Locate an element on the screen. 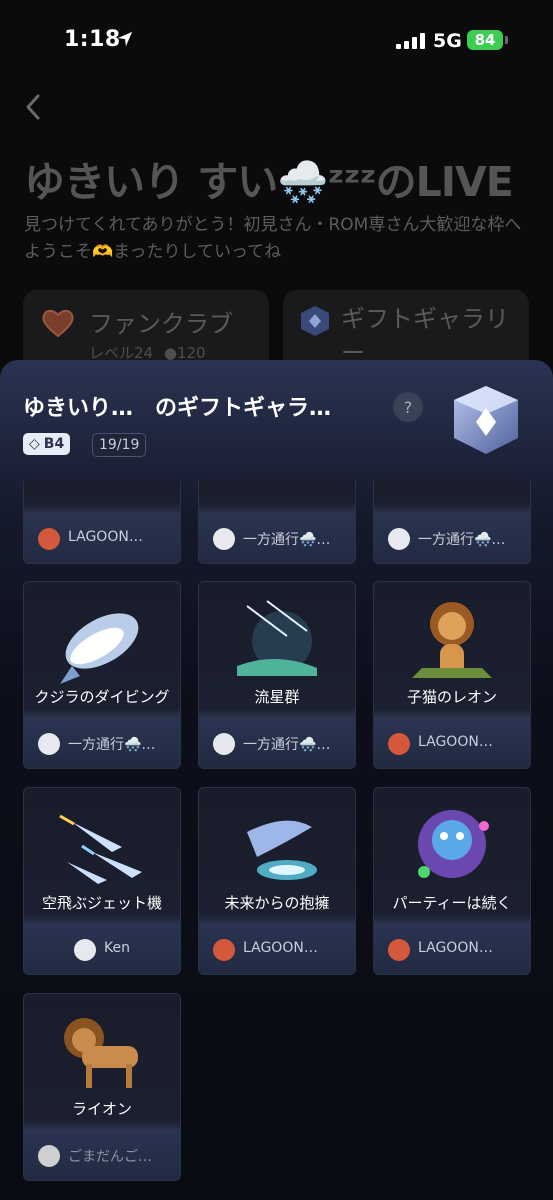 Image resolution: width=553 pixels, height=1200 pixels. network-type: 5G is located at coordinates (447, 41).